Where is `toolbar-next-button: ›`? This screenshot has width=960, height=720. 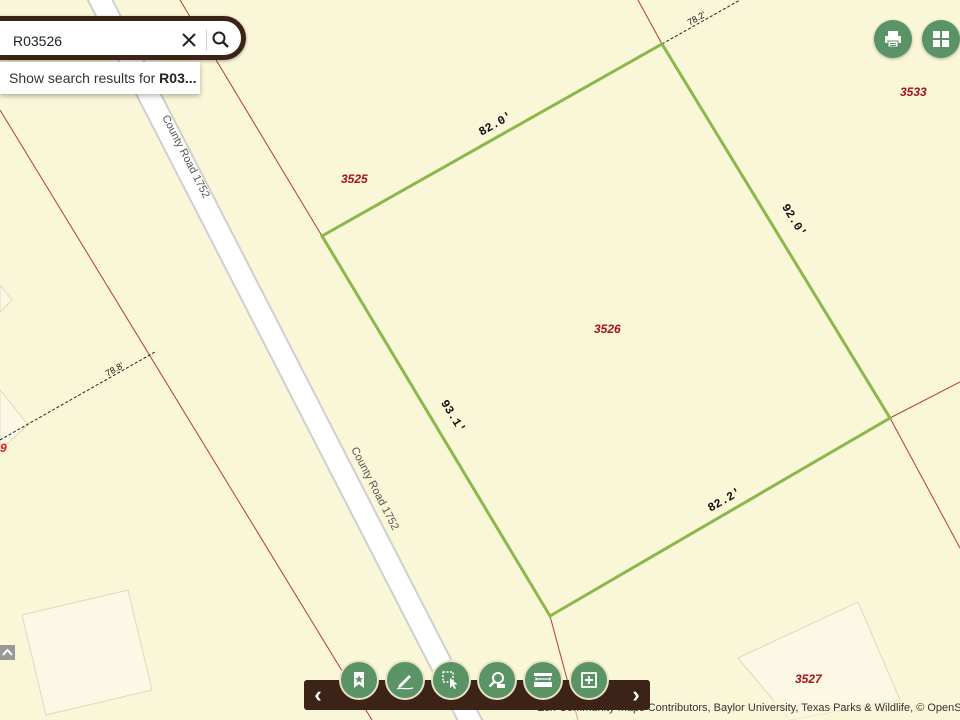 toolbar-next-button: › is located at coordinates (636, 695).